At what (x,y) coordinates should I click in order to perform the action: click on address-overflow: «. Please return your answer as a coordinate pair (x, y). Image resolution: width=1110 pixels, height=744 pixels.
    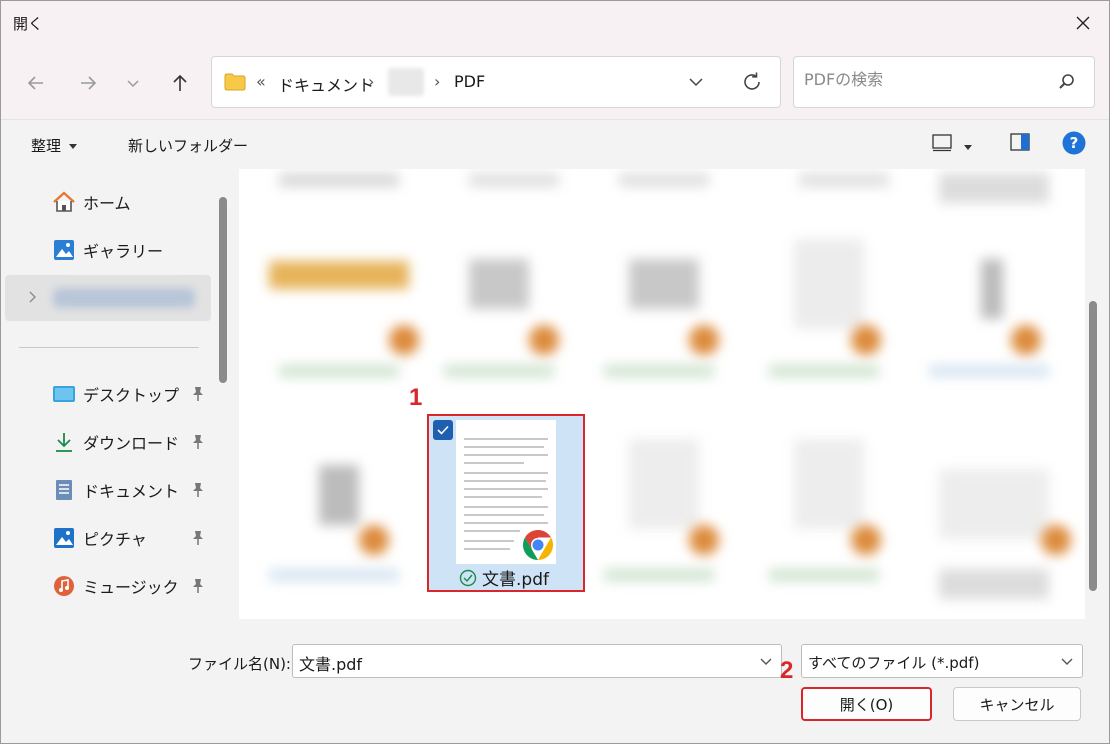
    Looking at the image, I should click on (261, 81).